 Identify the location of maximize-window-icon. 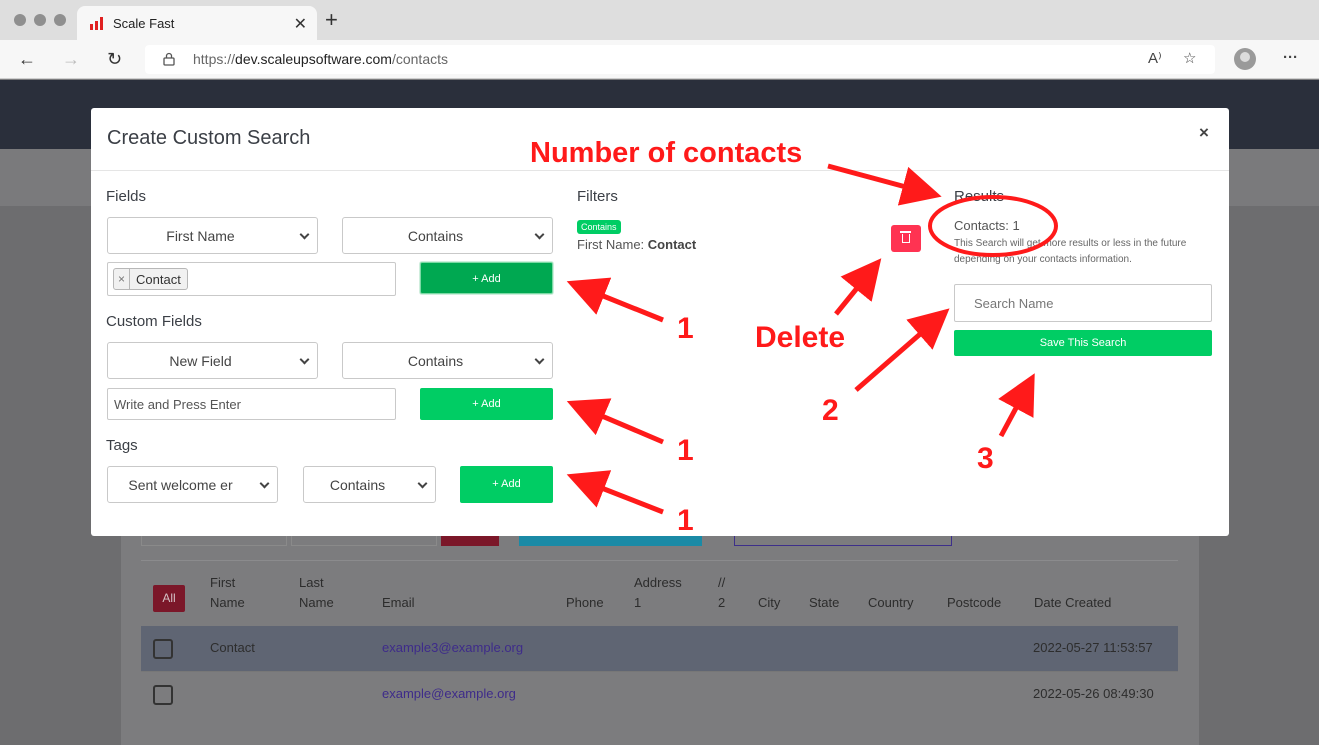
(60, 20).